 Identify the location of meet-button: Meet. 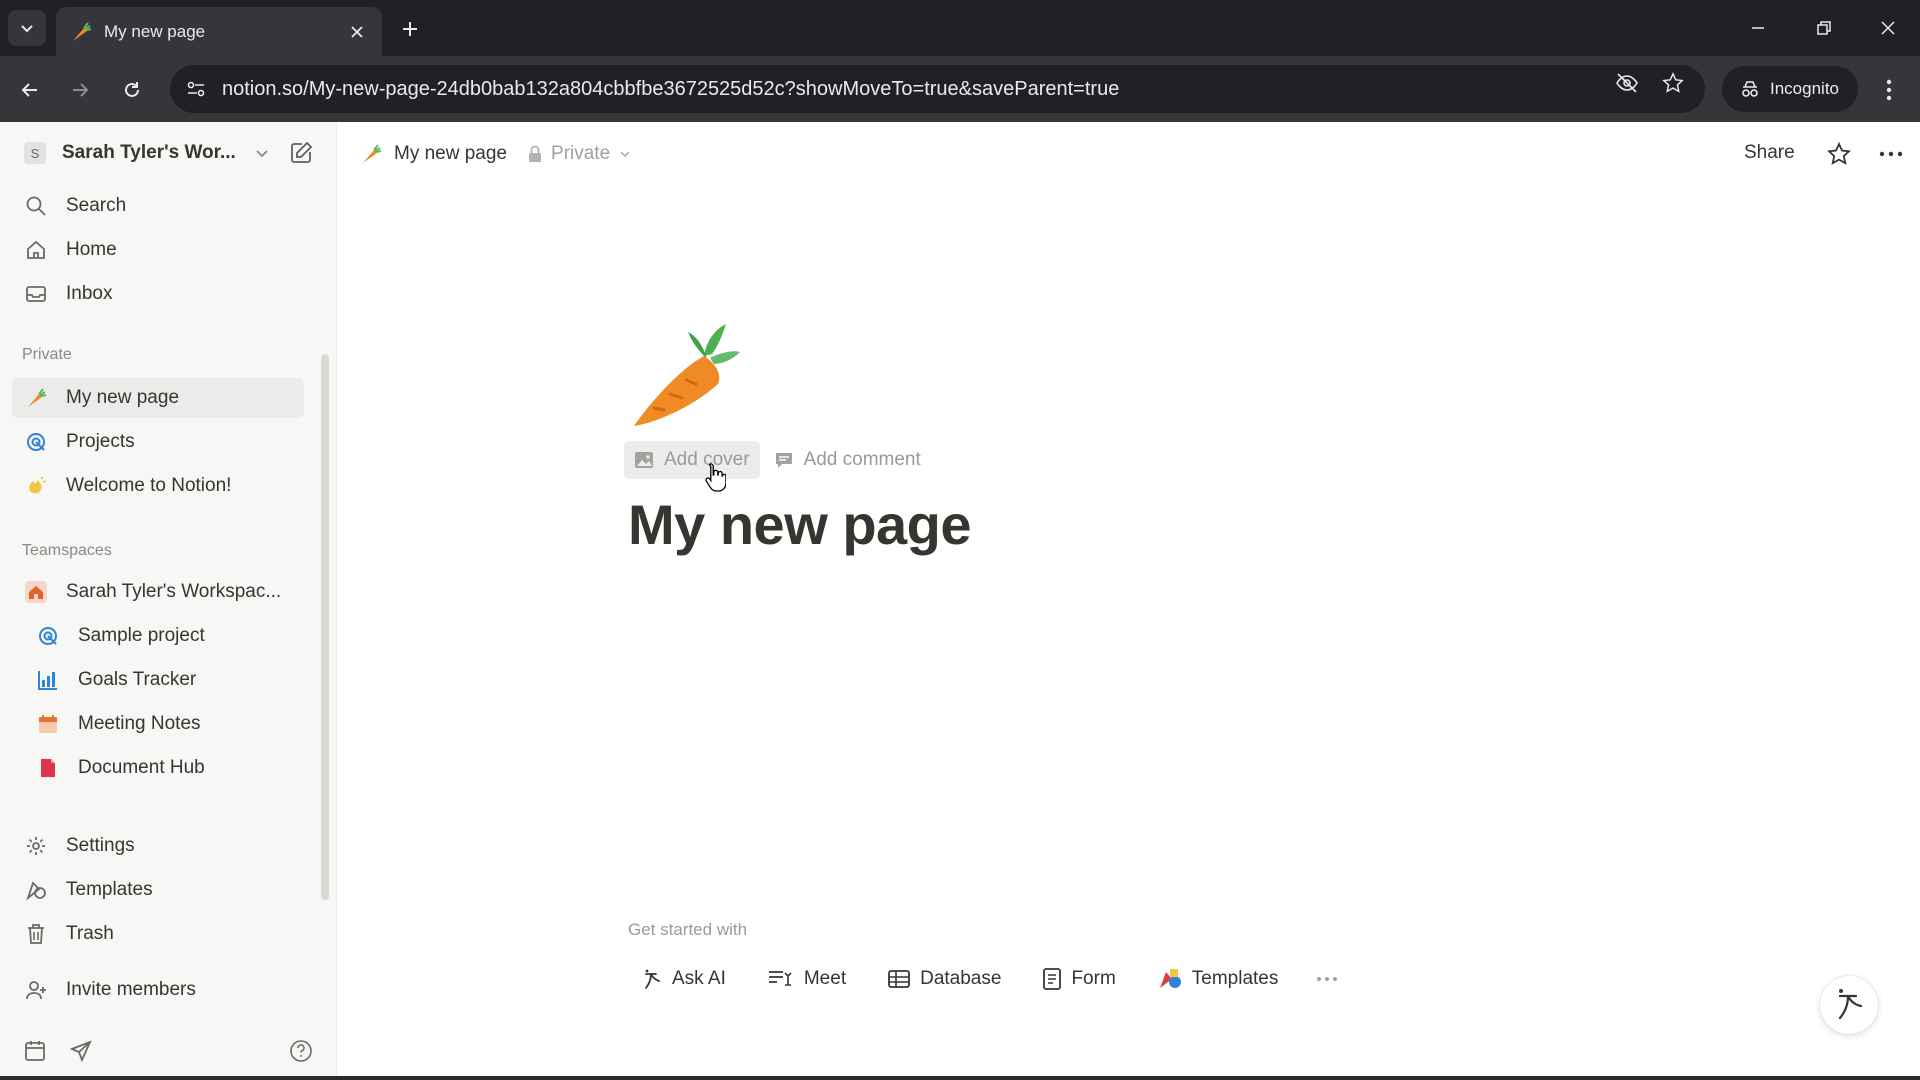
(807, 979).